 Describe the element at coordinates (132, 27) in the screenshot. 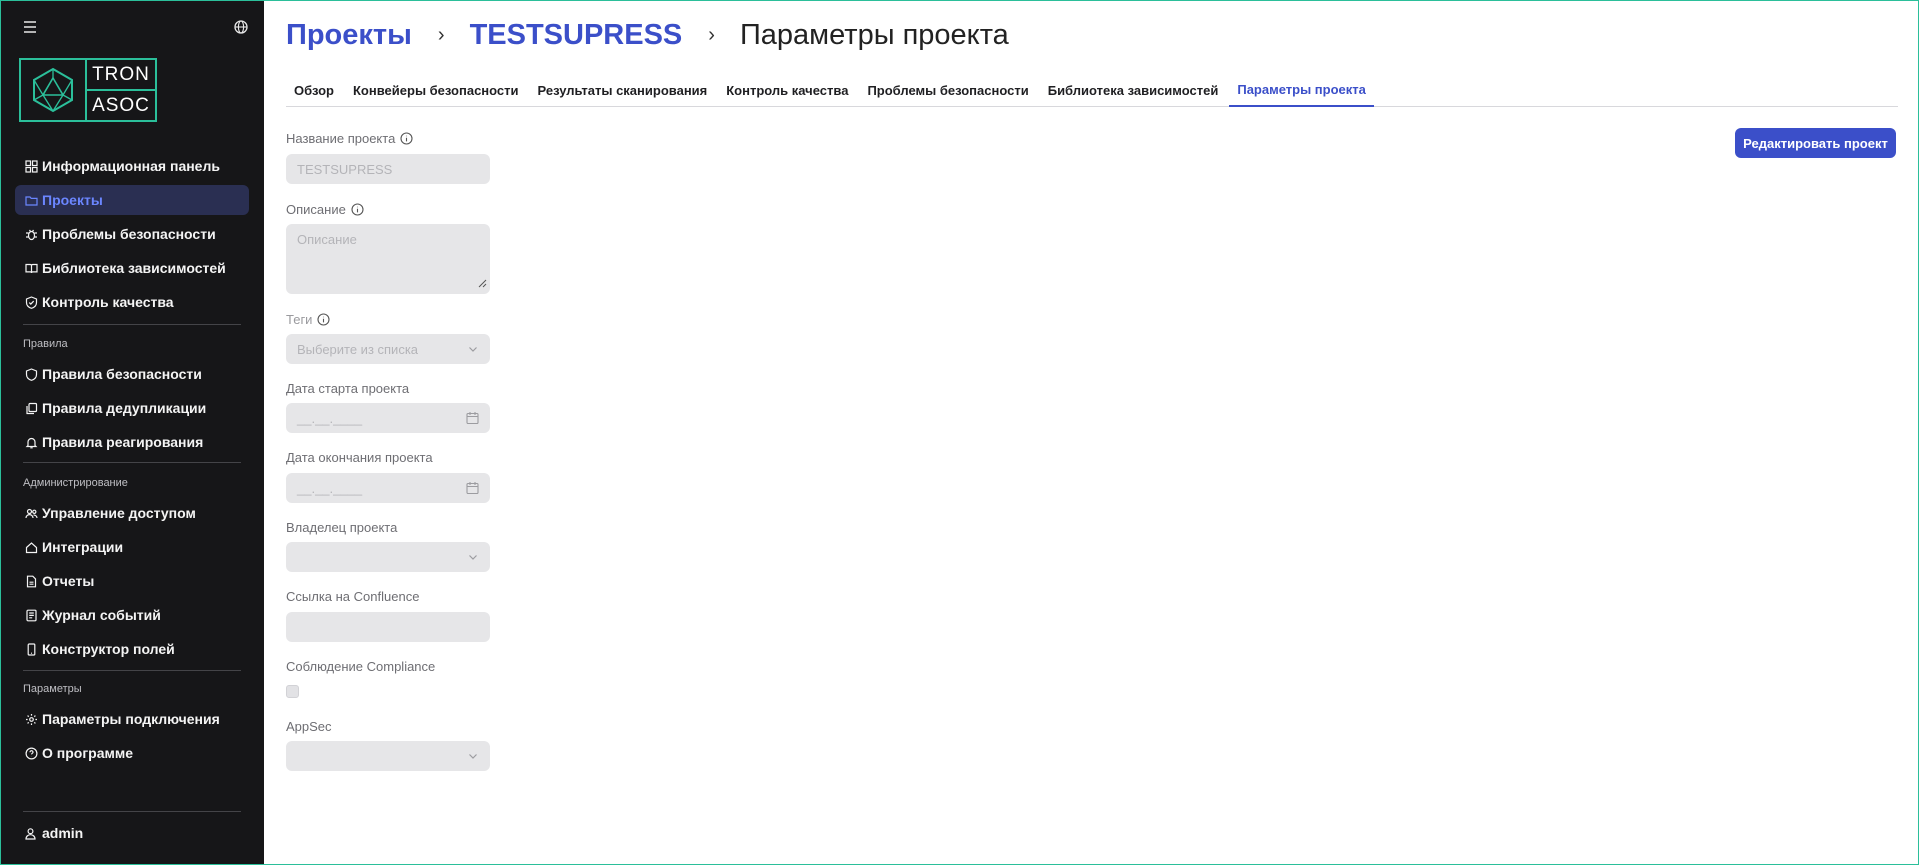

I see `sidebar-top-bar` at that location.